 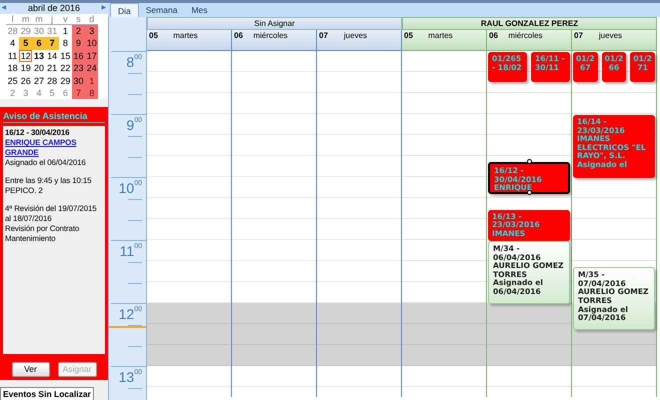 What do you see at coordinates (47, 393) in the screenshot?
I see `bottom-tab: Eventos Sin Localizar` at bounding box center [47, 393].